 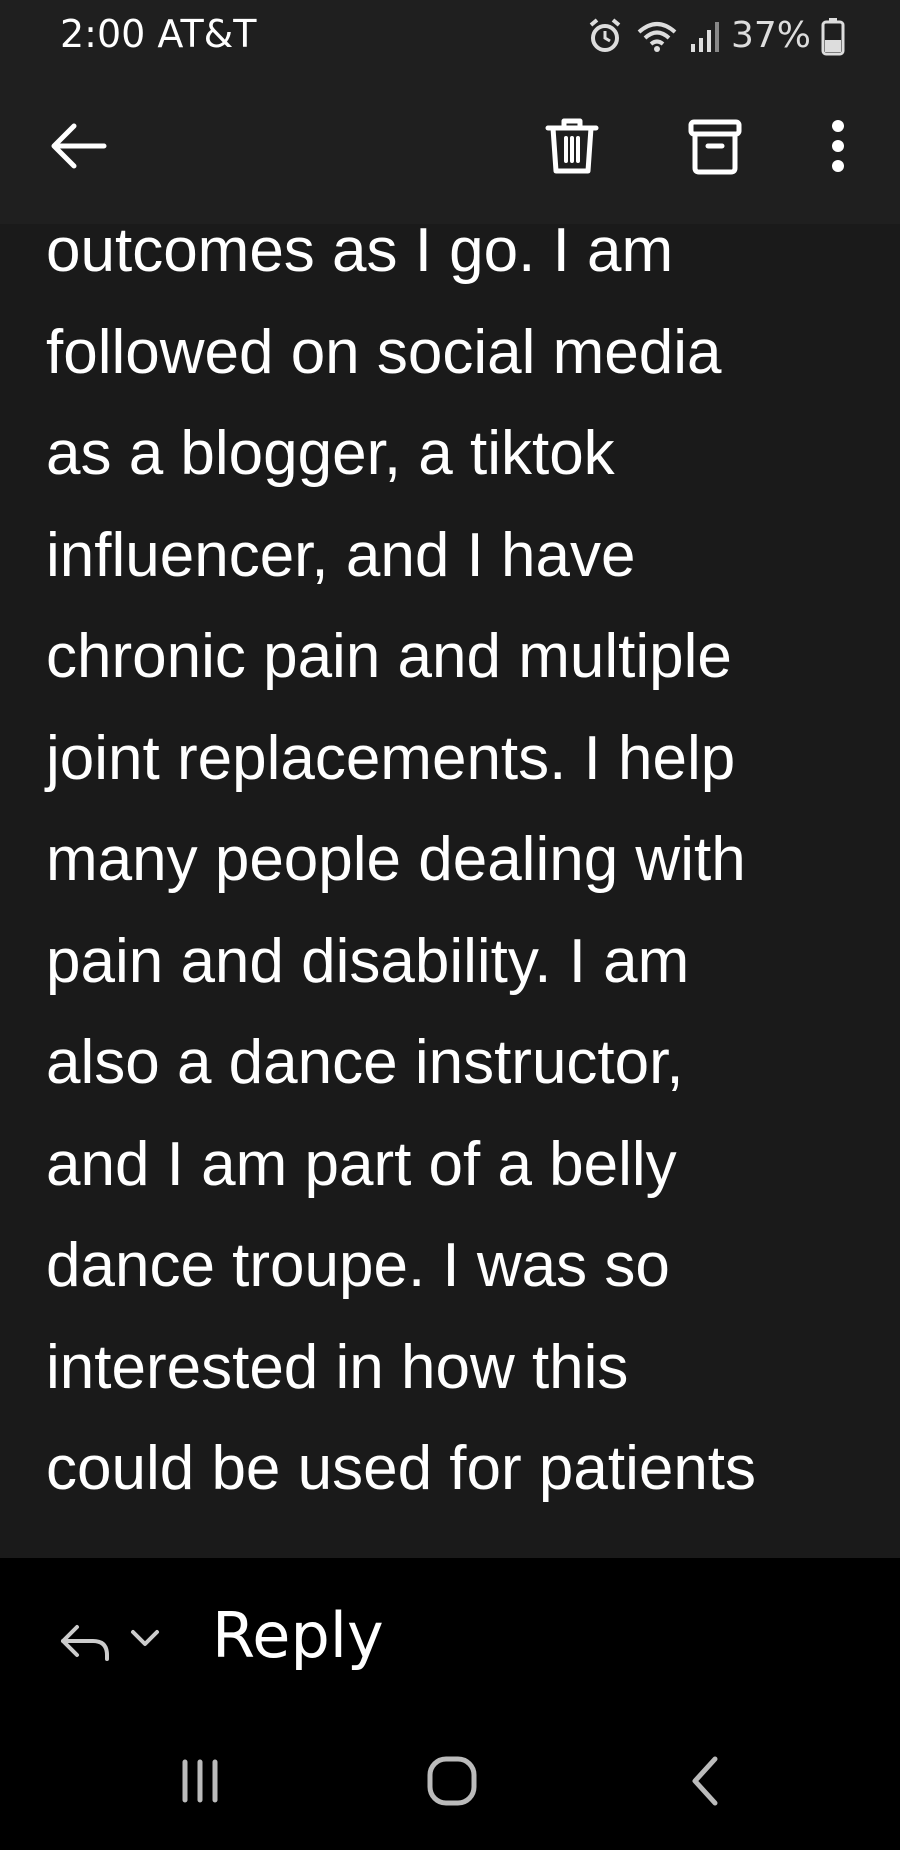 What do you see at coordinates (450, 35) in the screenshot?
I see `status-bar: 2:00 AT&T 37%` at bounding box center [450, 35].